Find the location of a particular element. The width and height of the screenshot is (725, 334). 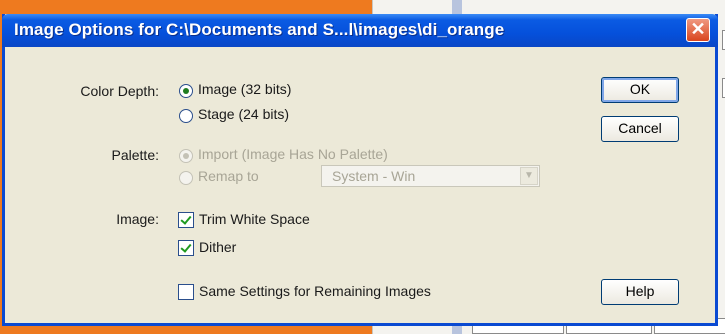

radio-import-palette-label: Import (Image Has No Palette) is located at coordinates (293, 154).